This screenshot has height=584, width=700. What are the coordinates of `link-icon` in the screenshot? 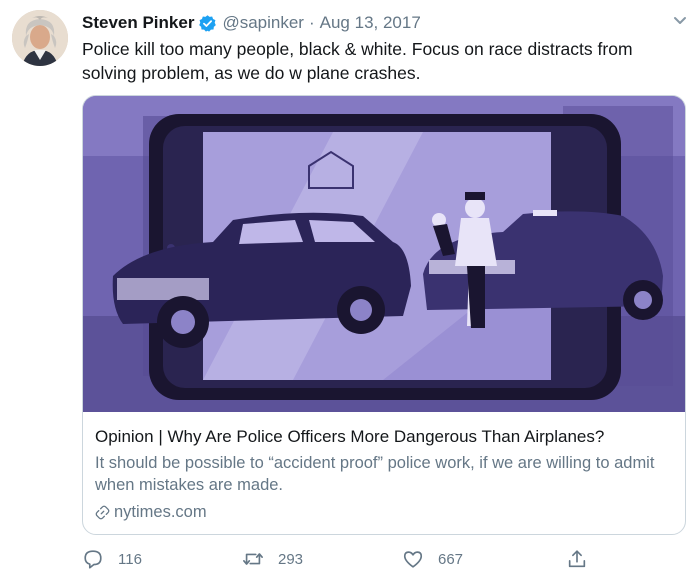 It's located at (102, 512).